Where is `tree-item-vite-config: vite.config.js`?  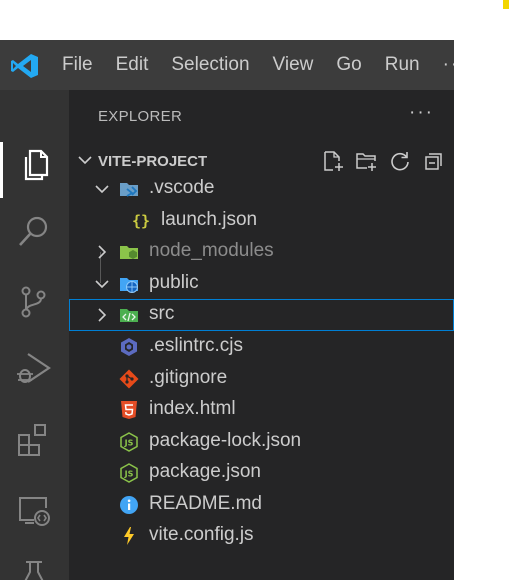
tree-item-vite-config: vite.config.js is located at coordinates (261, 535).